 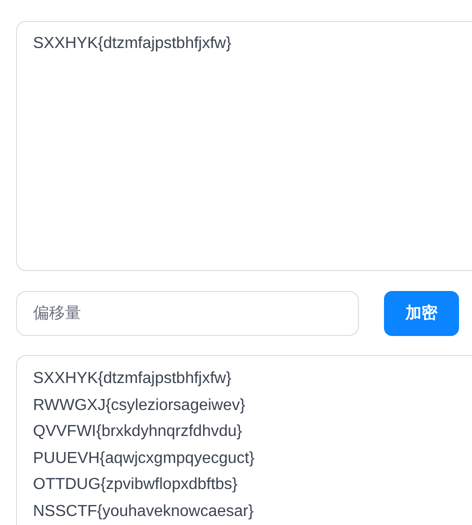 What do you see at coordinates (135, 485) in the screenshot?
I see `output-line: OTTDUG{zpvibwflopxdbftbs}` at bounding box center [135, 485].